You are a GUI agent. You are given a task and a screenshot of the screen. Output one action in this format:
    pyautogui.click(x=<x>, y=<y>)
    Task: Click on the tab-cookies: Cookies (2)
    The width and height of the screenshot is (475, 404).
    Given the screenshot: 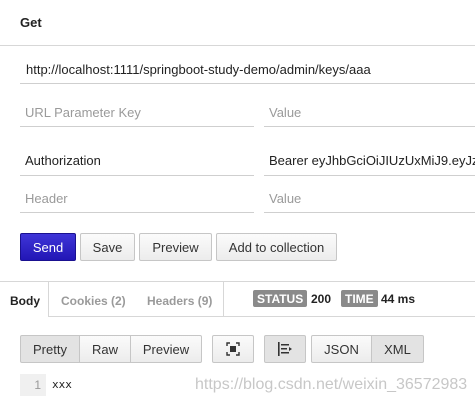 What is the action you would take?
    pyautogui.click(x=93, y=301)
    